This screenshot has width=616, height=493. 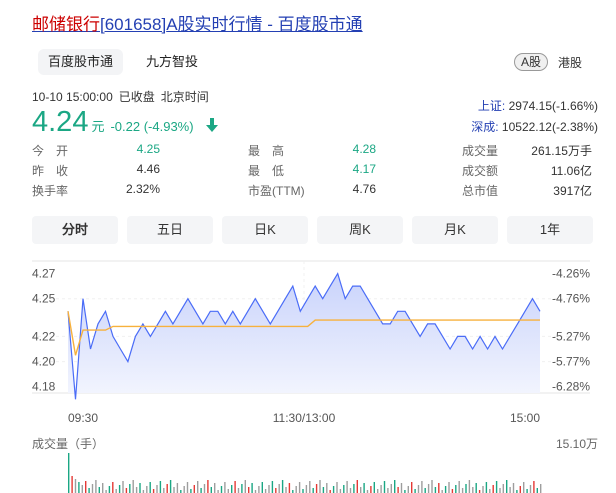 What do you see at coordinates (126, 122) in the screenshot?
I see `price-row: 4.24 元 -0.22 (-4.93%)` at bounding box center [126, 122].